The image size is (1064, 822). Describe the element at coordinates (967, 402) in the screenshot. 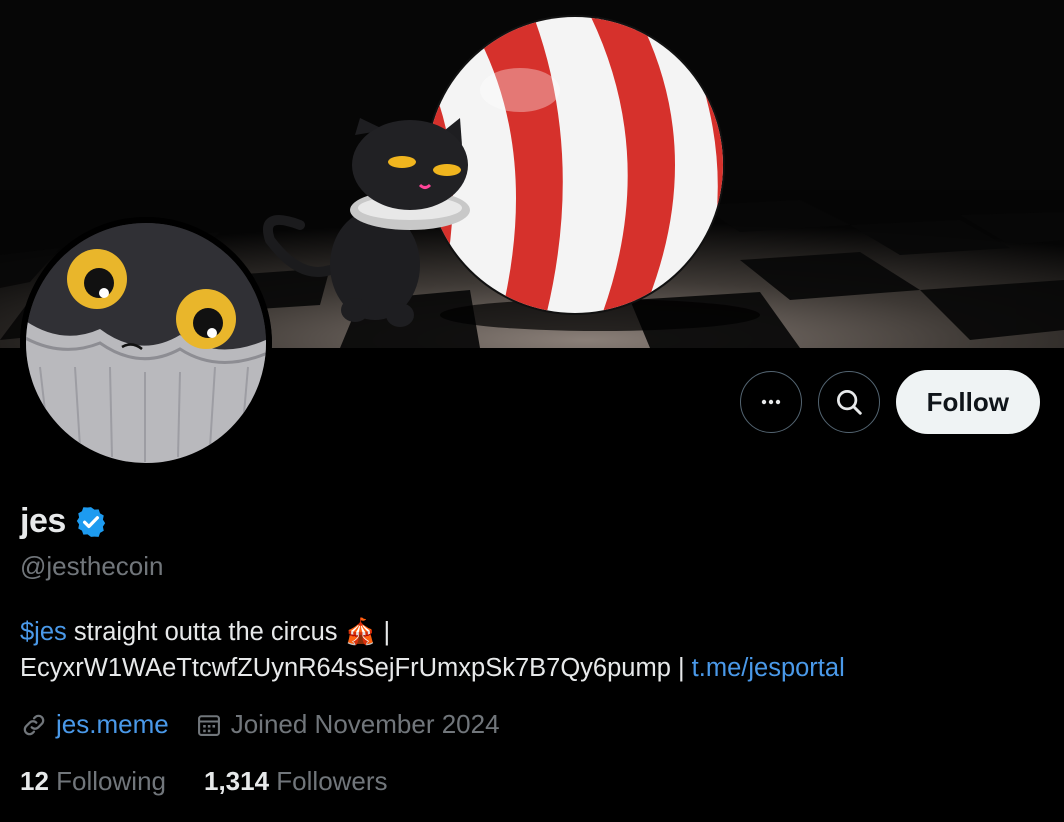

I see `follow-button: Follow` at that location.